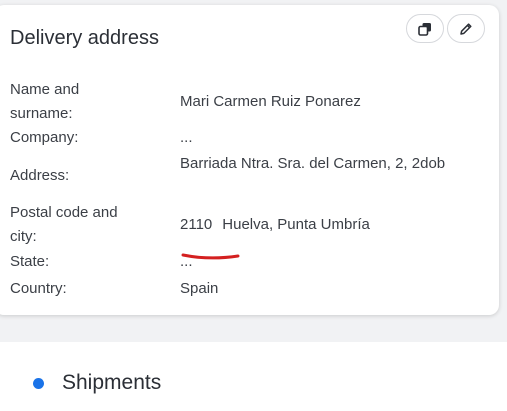  What do you see at coordinates (199, 288) in the screenshot?
I see `country-value: Spain` at bounding box center [199, 288].